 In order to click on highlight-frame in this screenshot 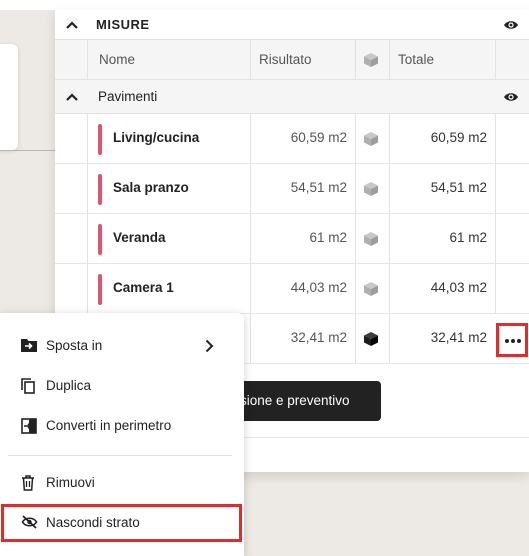, I will do `click(121, 523)`.